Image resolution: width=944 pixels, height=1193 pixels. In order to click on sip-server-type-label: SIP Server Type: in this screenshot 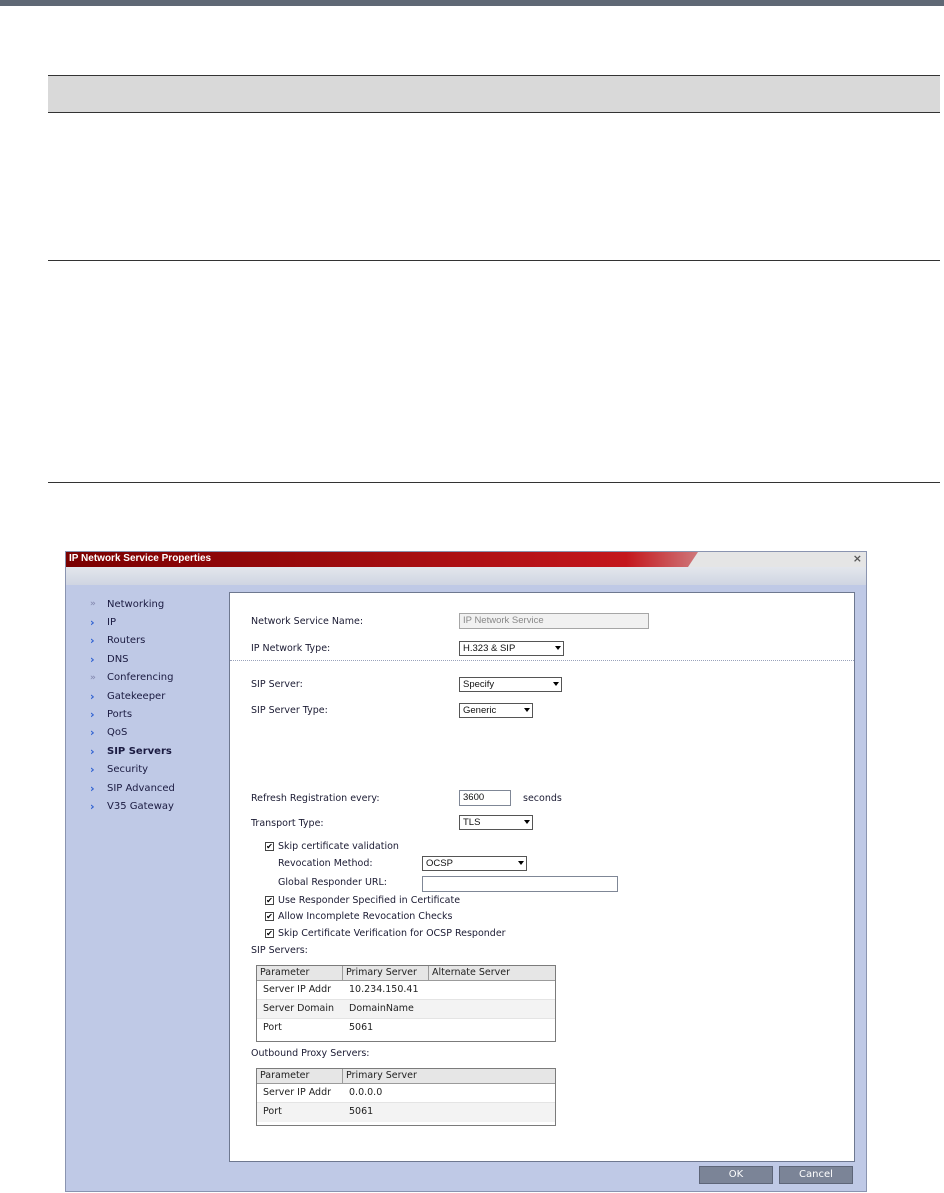, I will do `click(289, 710)`.